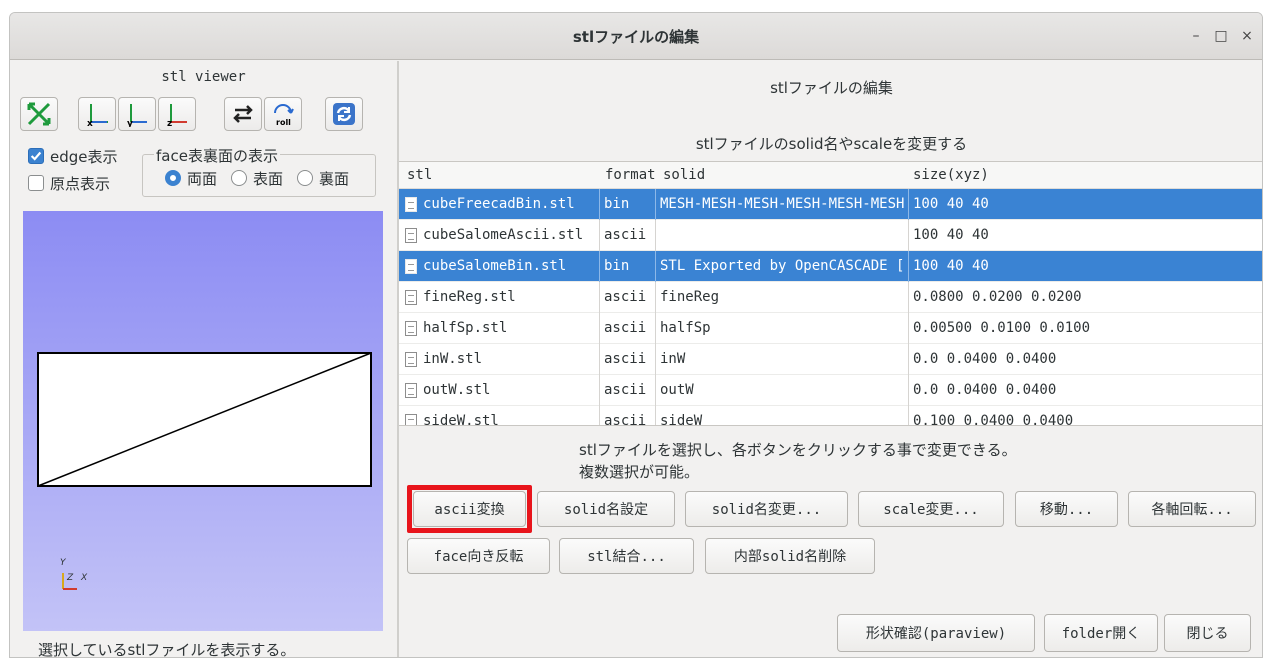  What do you see at coordinates (781, 204) in the screenshot?
I see `cell-solid: MESH-MESH-MESH-MESH-MESH-MESH` at bounding box center [781, 204].